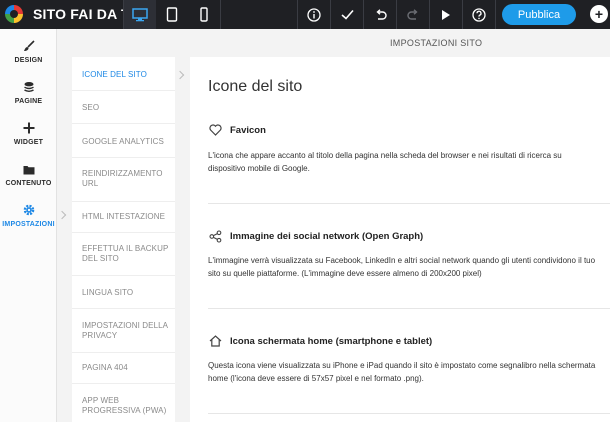 This screenshot has height=422, width=610. I want to click on favicon-header: Favicon, so click(237, 130).